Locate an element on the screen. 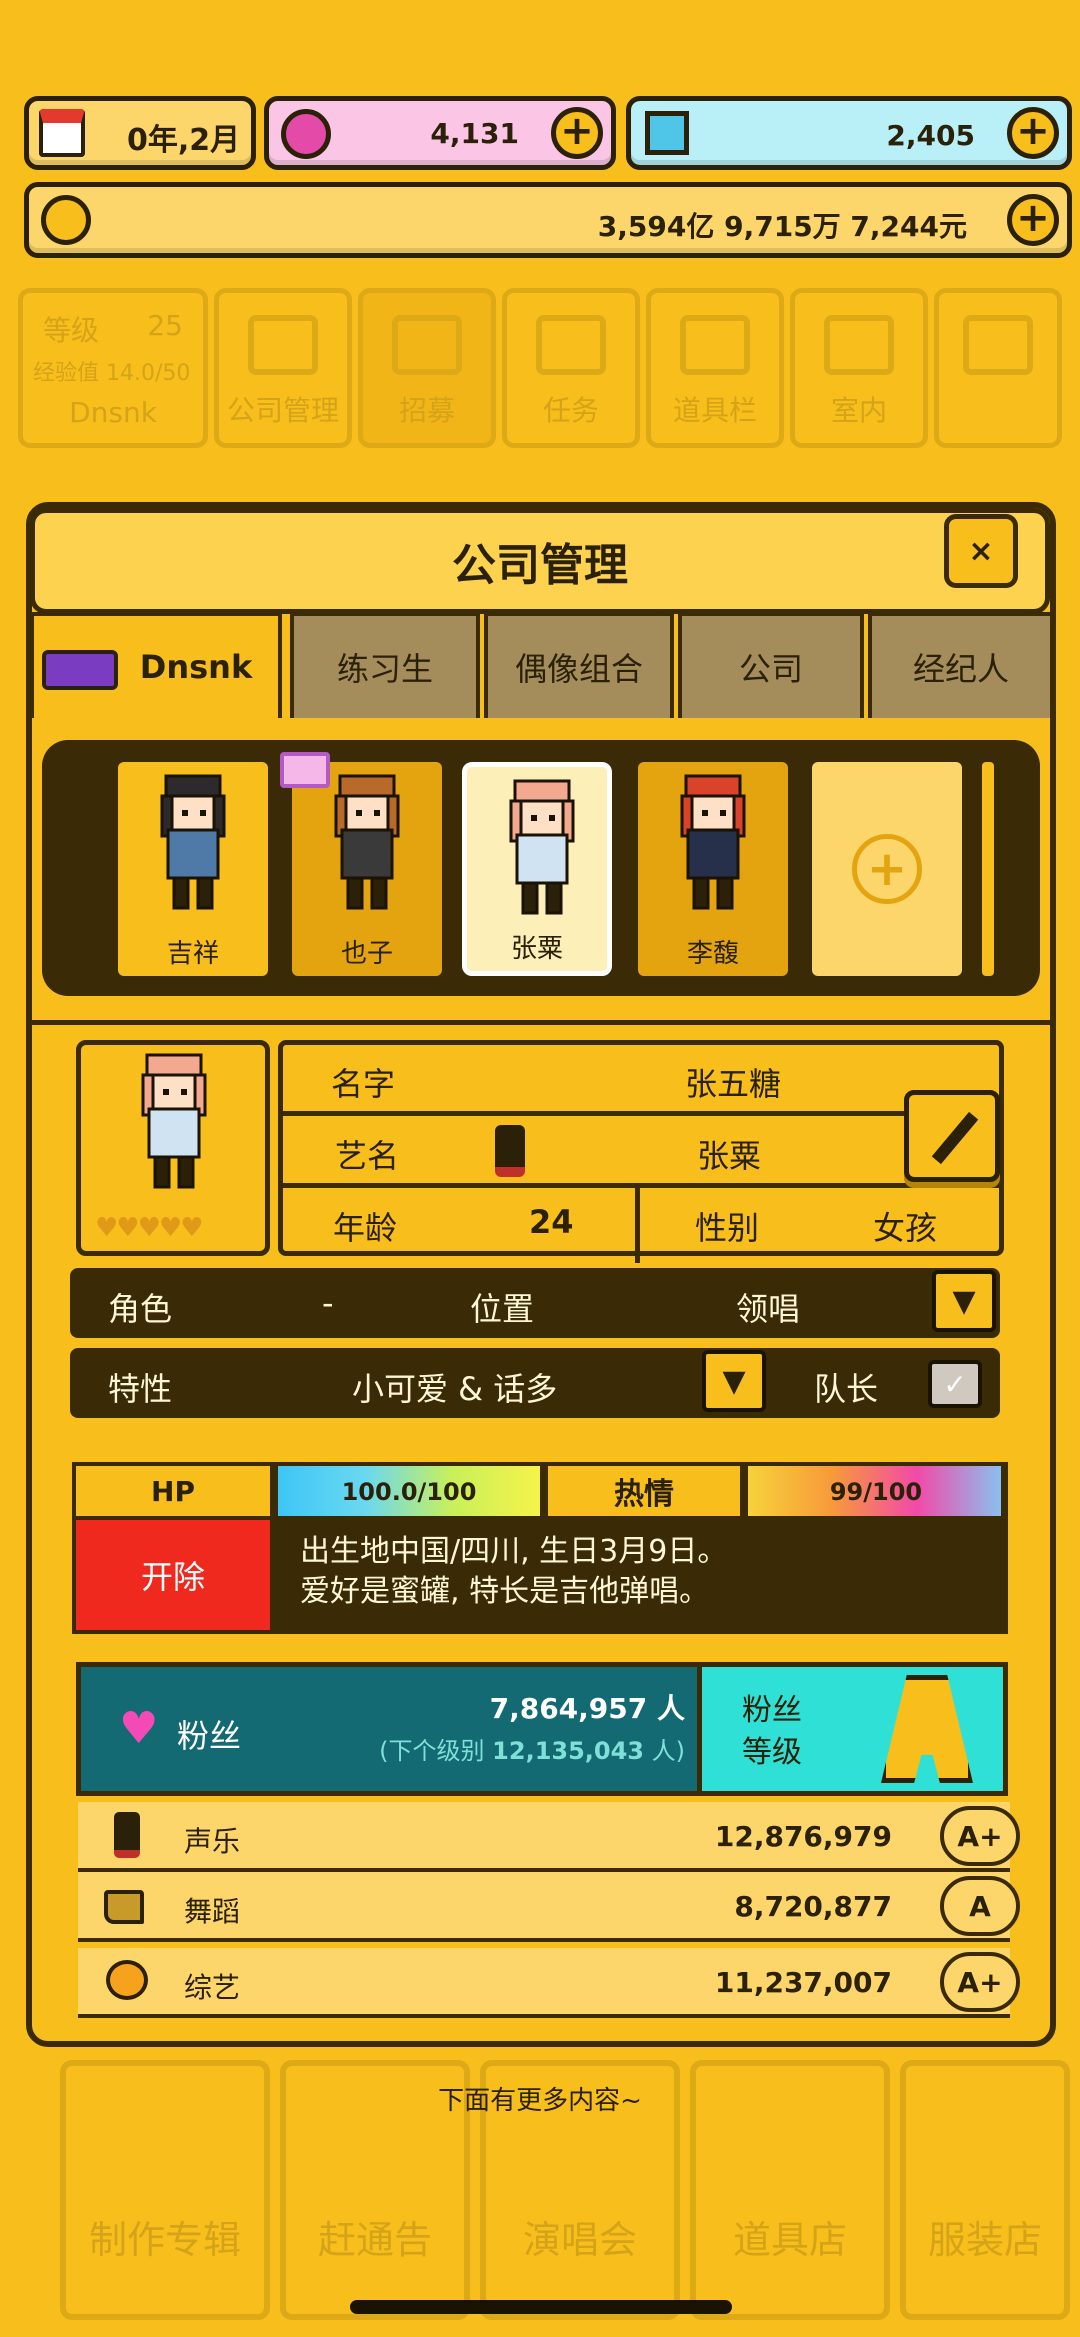 The height and width of the screenshot is (2337, 1080). modal-title-text: 公司管理 is located at coordinates (540, 565).